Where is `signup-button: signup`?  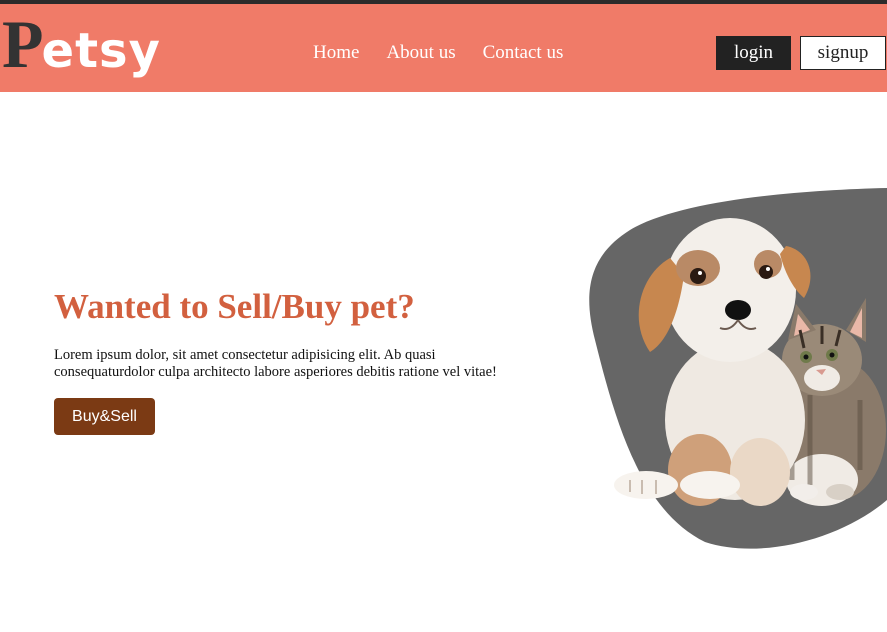
signup-button: signup is located at coordinates (843, 53).